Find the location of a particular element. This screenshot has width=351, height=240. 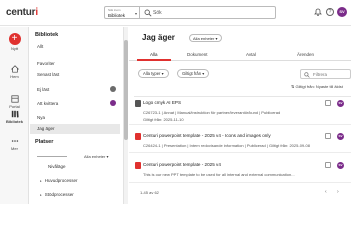

library-scrollbar-thumb is located at coordinates (126, 90).